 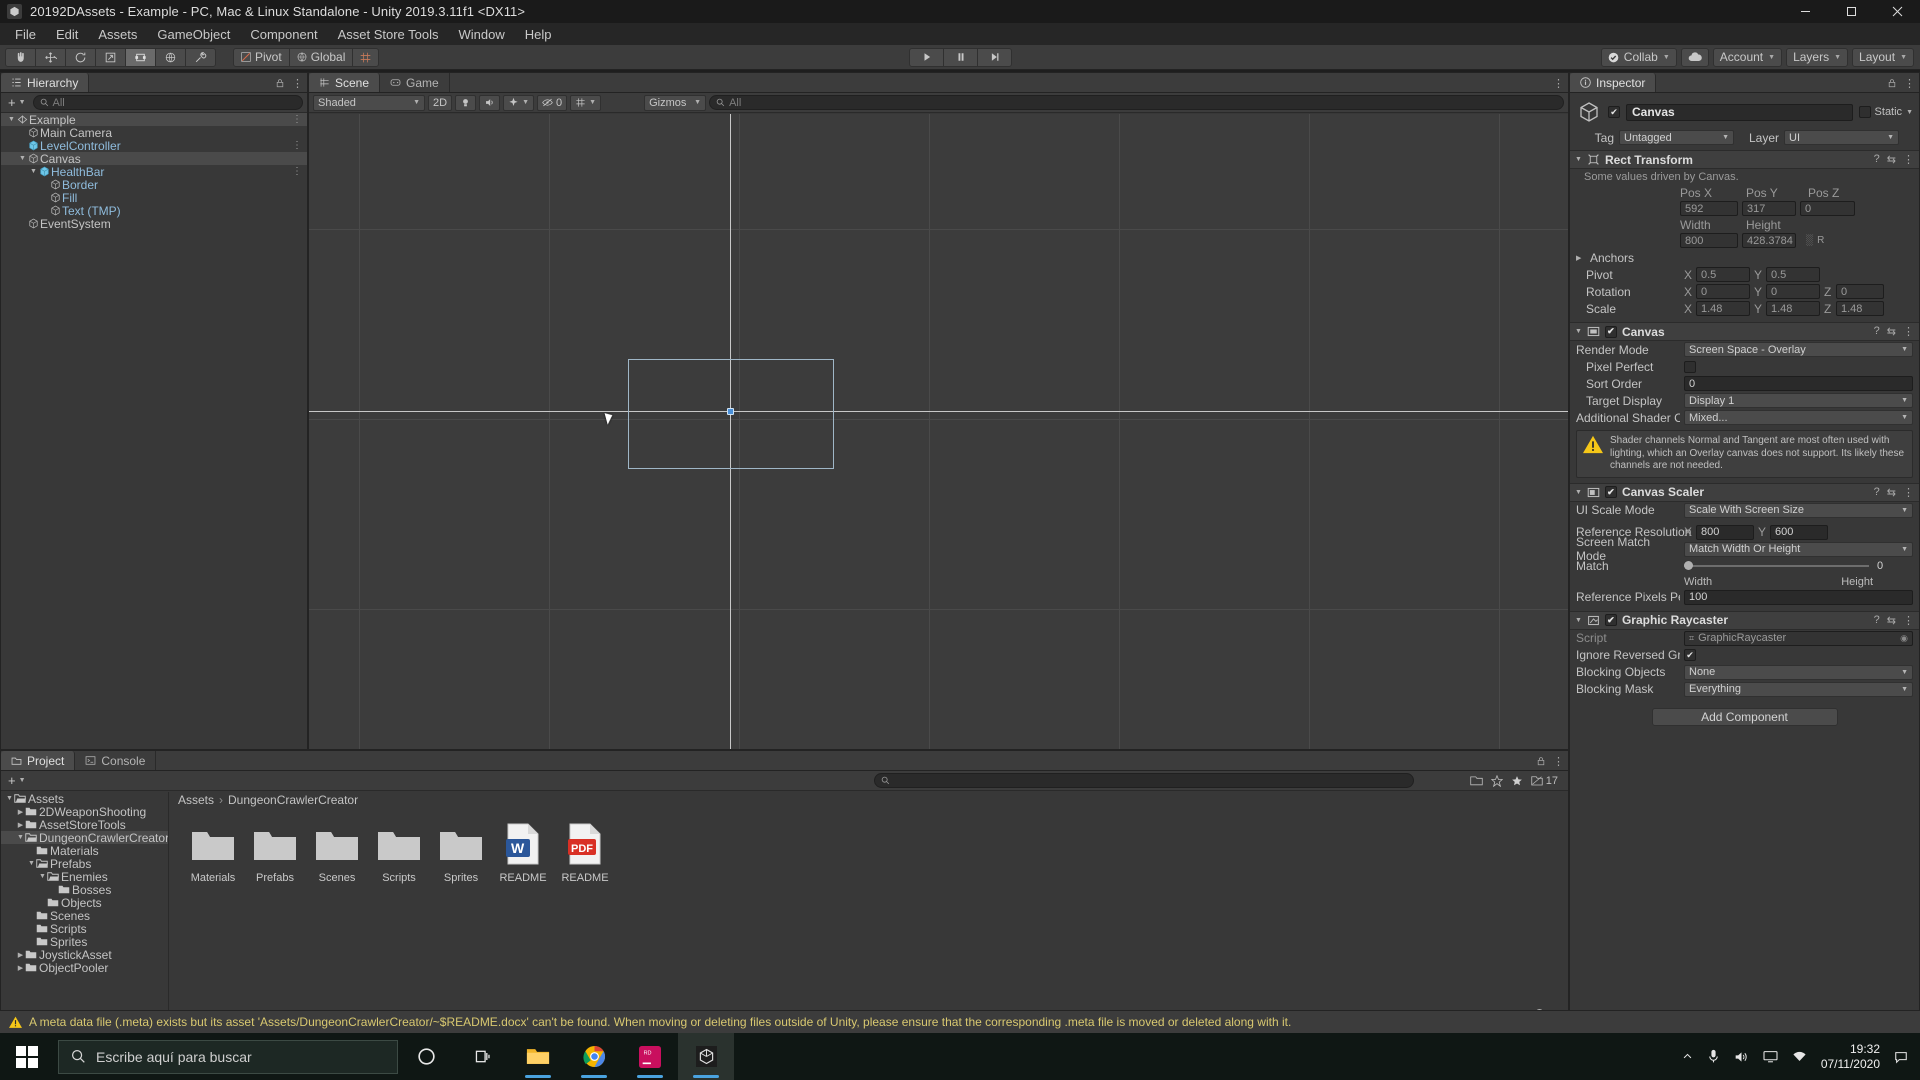 I want to click on notifications-icon, so click(x=1901, y=1057).